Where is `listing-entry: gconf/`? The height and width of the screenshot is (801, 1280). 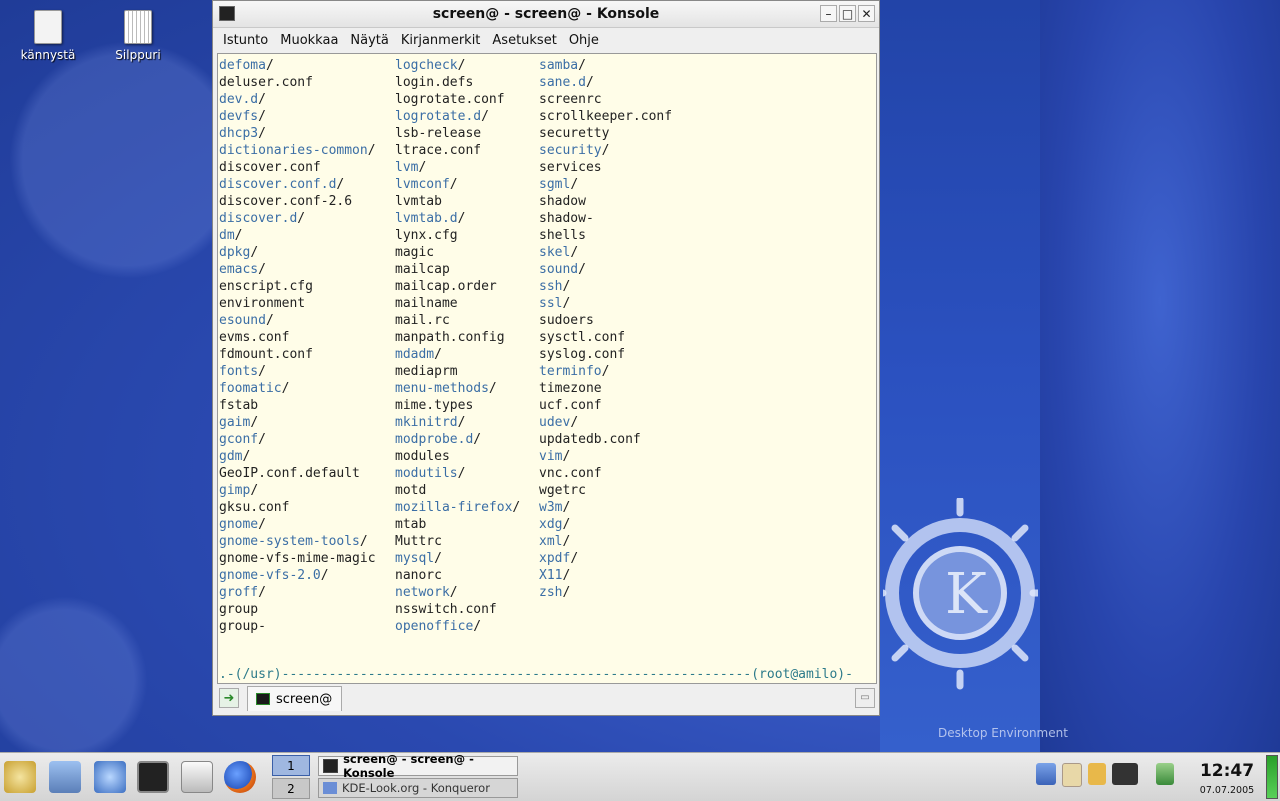
listing-entry: gconf/ is located at coordinates (297, 439).